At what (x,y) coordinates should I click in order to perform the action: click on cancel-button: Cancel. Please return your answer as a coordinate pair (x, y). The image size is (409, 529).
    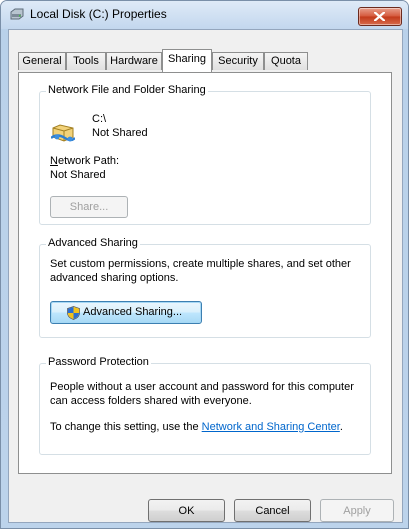
    Looking at the image, I should click on (272, 510).